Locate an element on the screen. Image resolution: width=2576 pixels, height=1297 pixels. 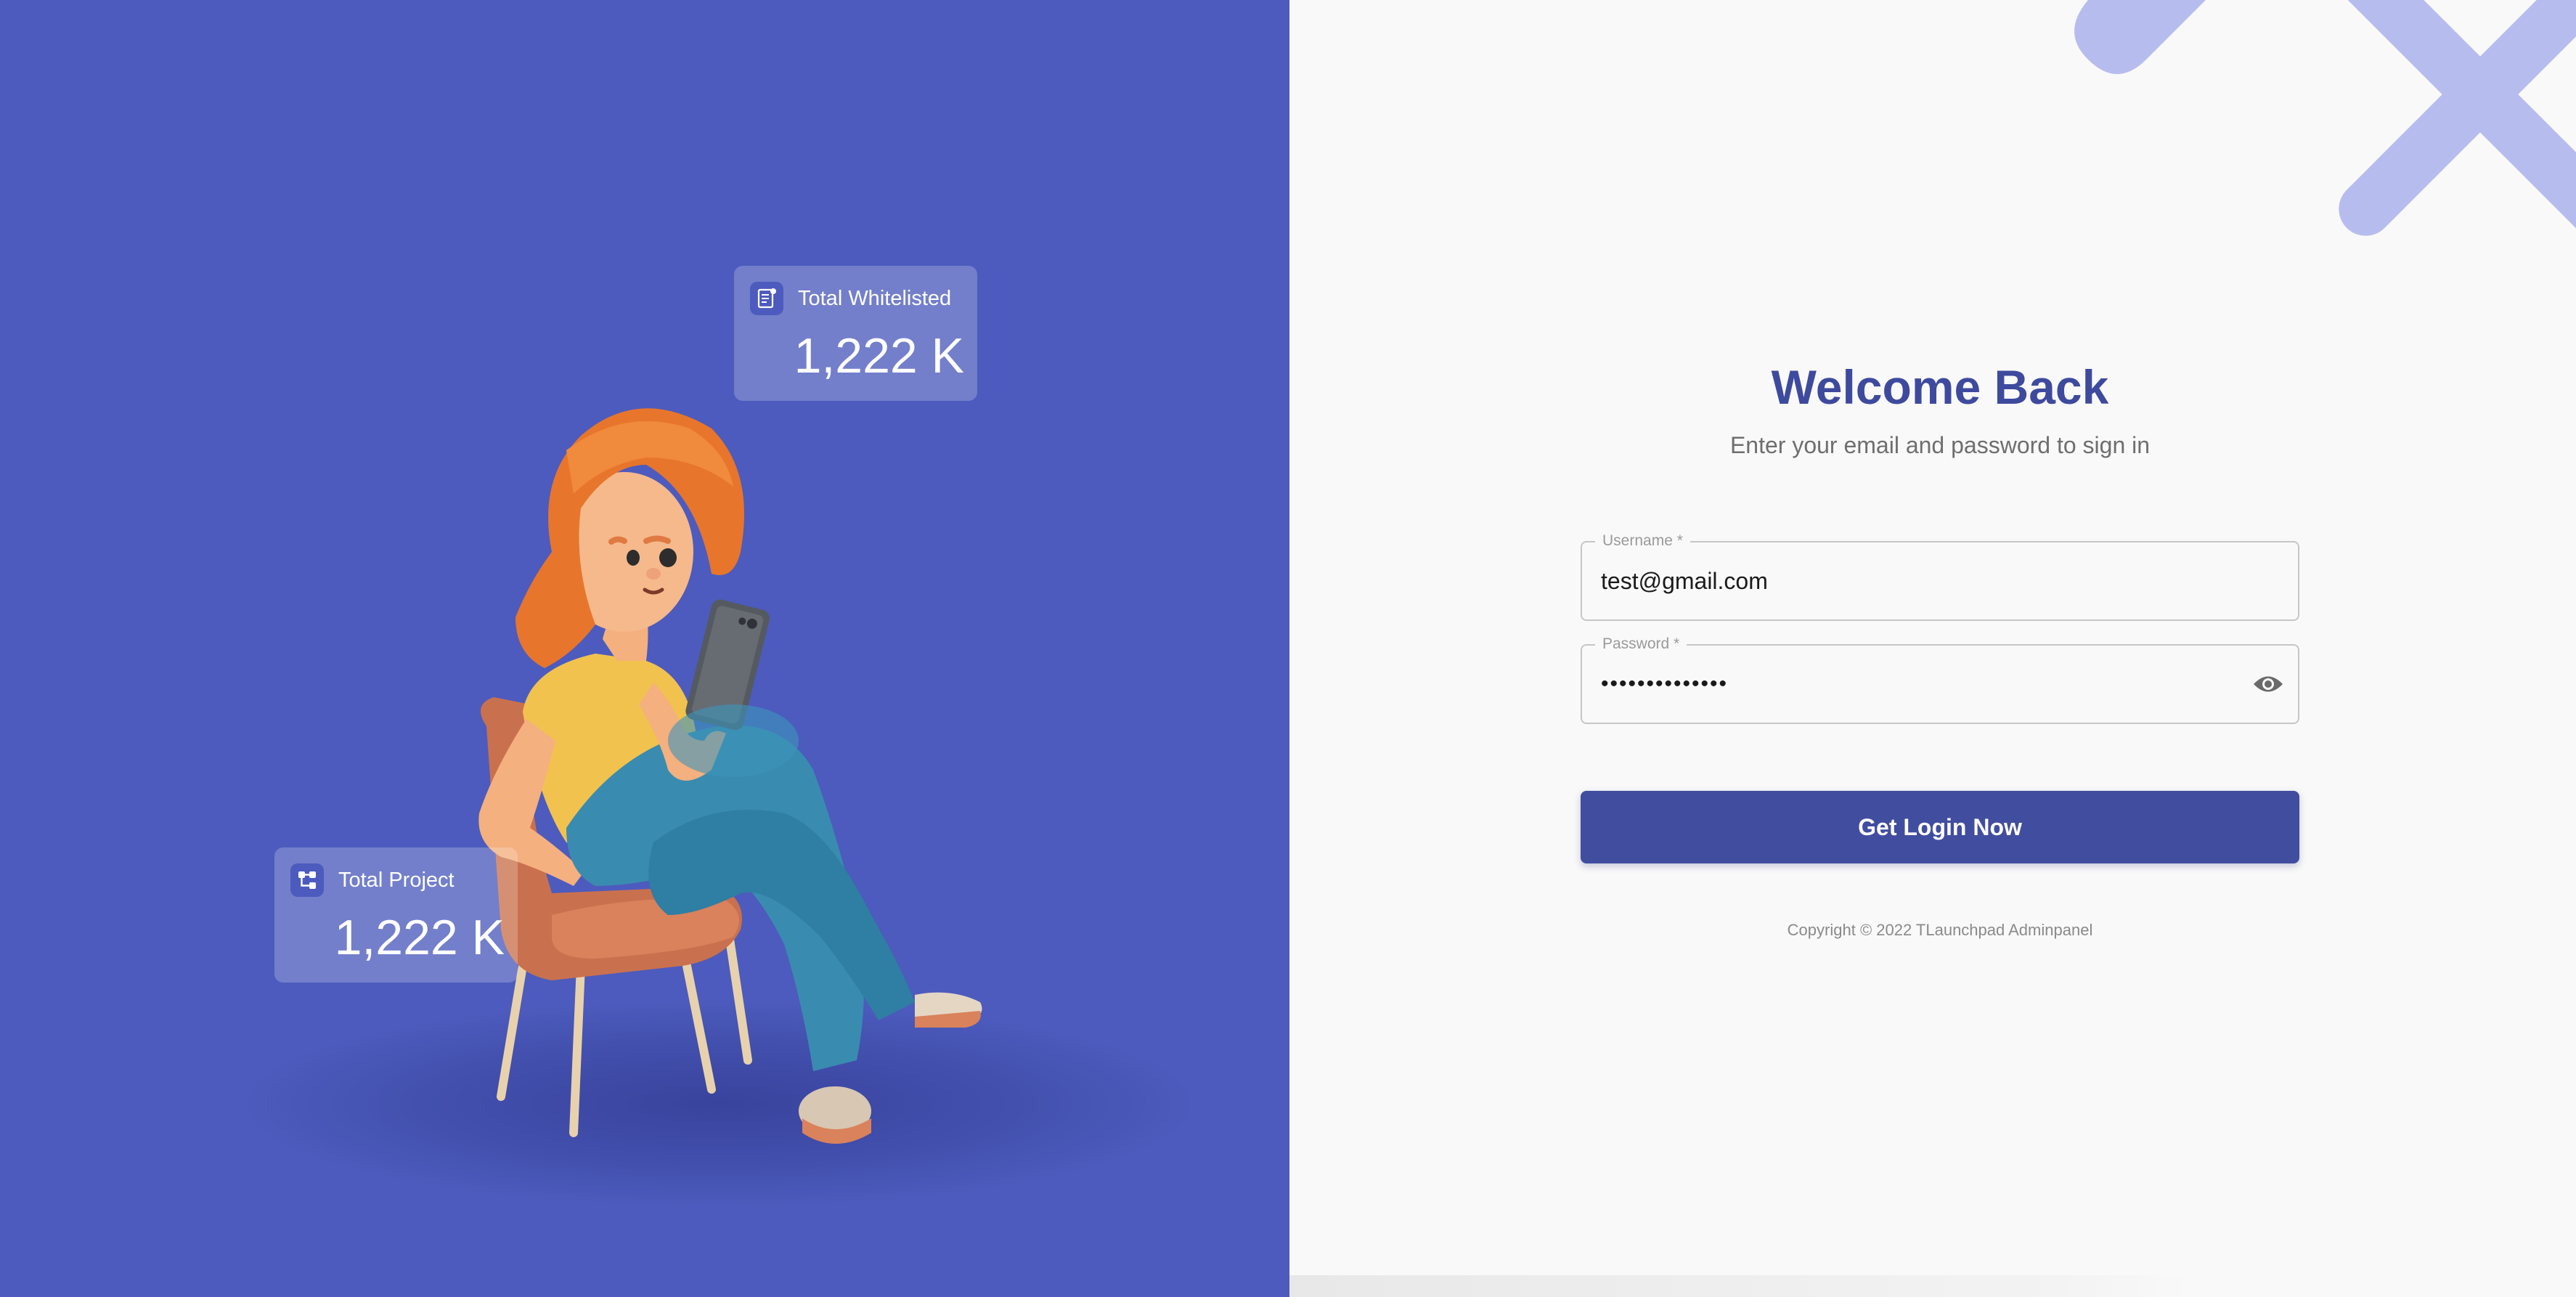
total-whitelisted-value: 1,222 K is located at coordinates (879, 355).